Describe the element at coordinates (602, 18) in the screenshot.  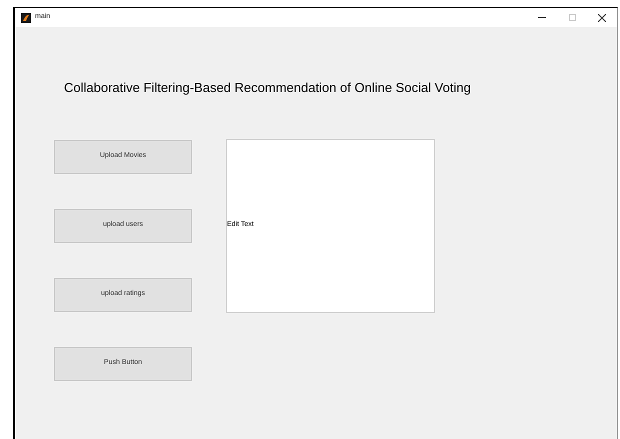
I see `close-icon` at that location.